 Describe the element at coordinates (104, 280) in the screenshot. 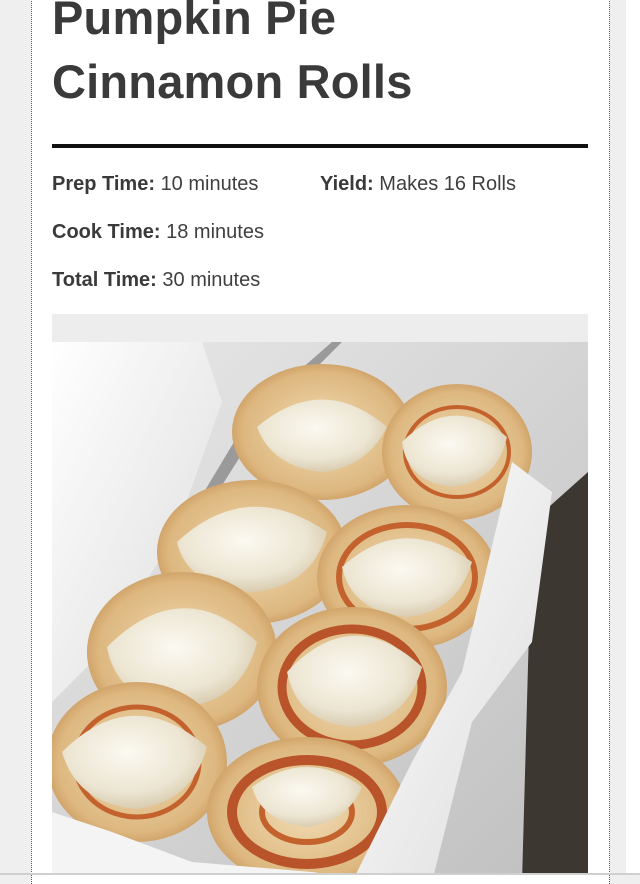

I see `total-time-label: Total Time:` at that location.